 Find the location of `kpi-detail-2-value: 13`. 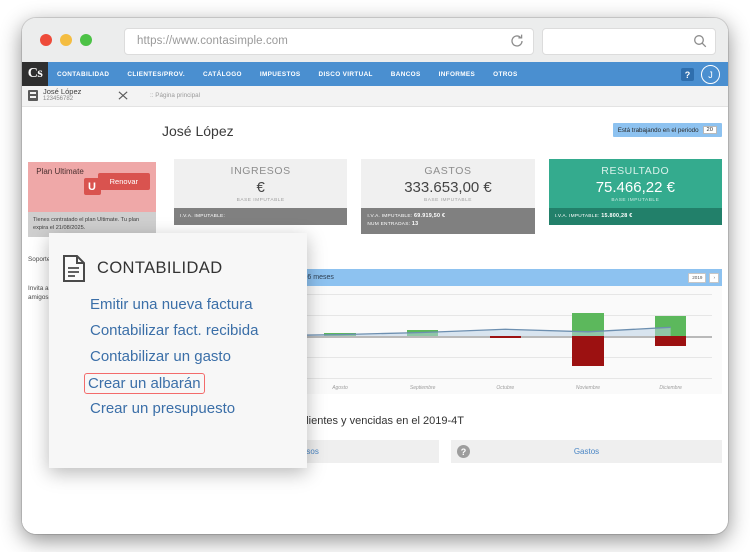

kpi-detail-2-value: 13 is located at coordinates (415, 224).